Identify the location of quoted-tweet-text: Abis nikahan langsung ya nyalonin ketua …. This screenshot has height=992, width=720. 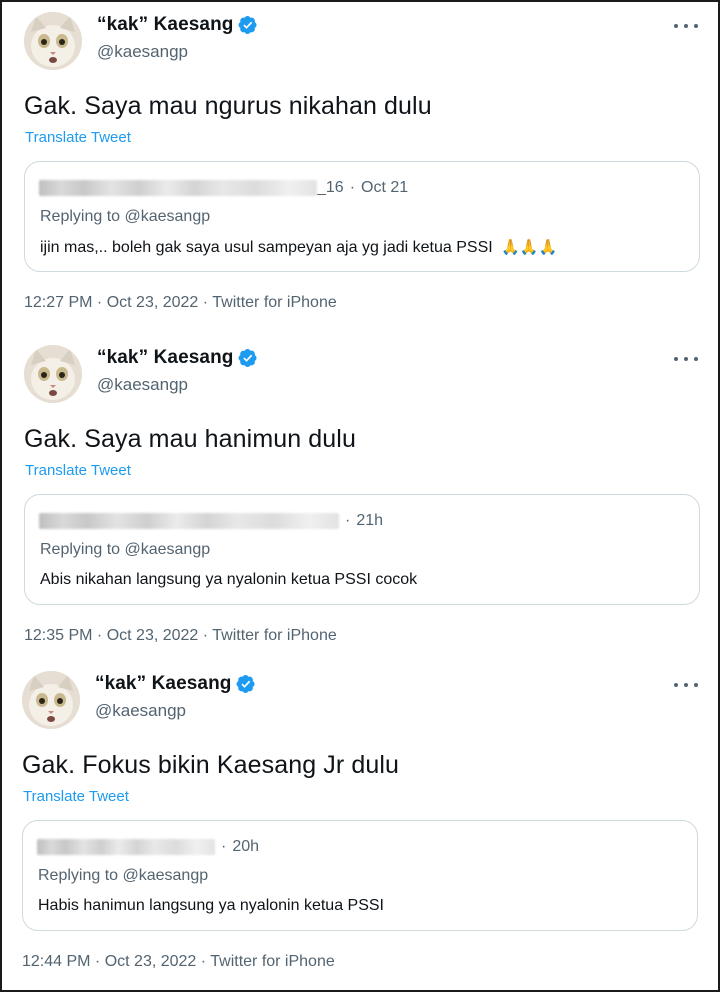
(229, 579).